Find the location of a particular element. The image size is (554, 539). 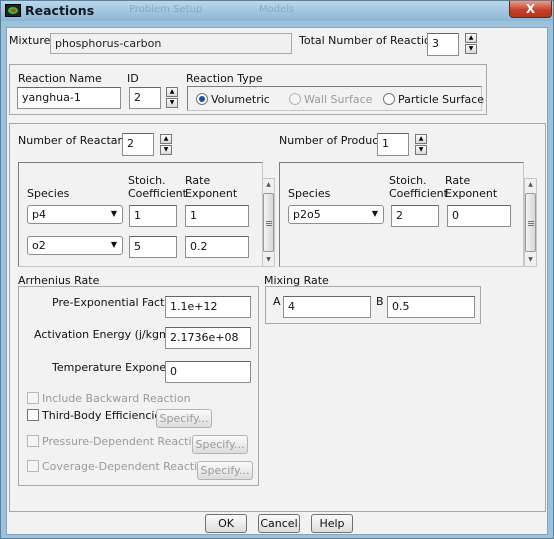

mixture-field: phosphorus-carbon is located at coordinates (171, 43).